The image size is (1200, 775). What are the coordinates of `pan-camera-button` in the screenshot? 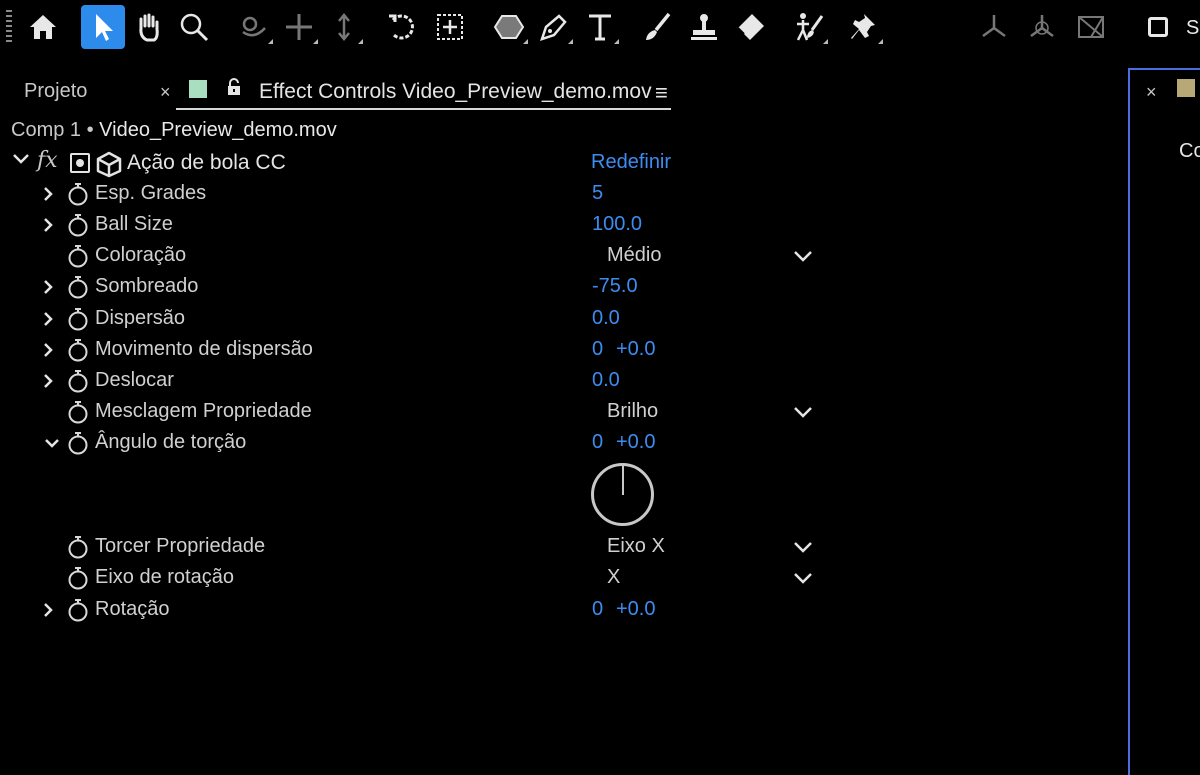 It's located at (299, 27).